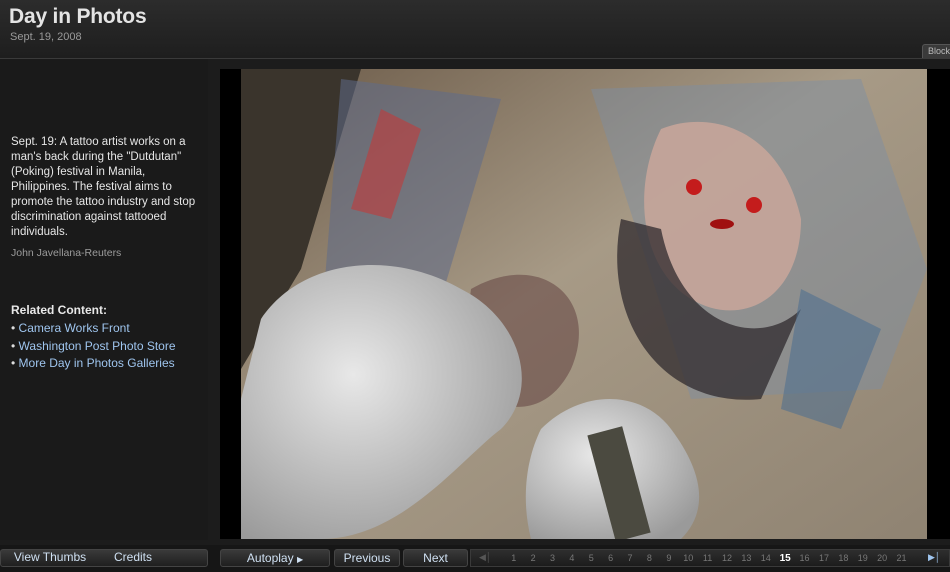 This screenshot has height=572, width=950. Describe the element at coordinates (532, 558) in the screenshot. I see `page-link: 2` at that location.